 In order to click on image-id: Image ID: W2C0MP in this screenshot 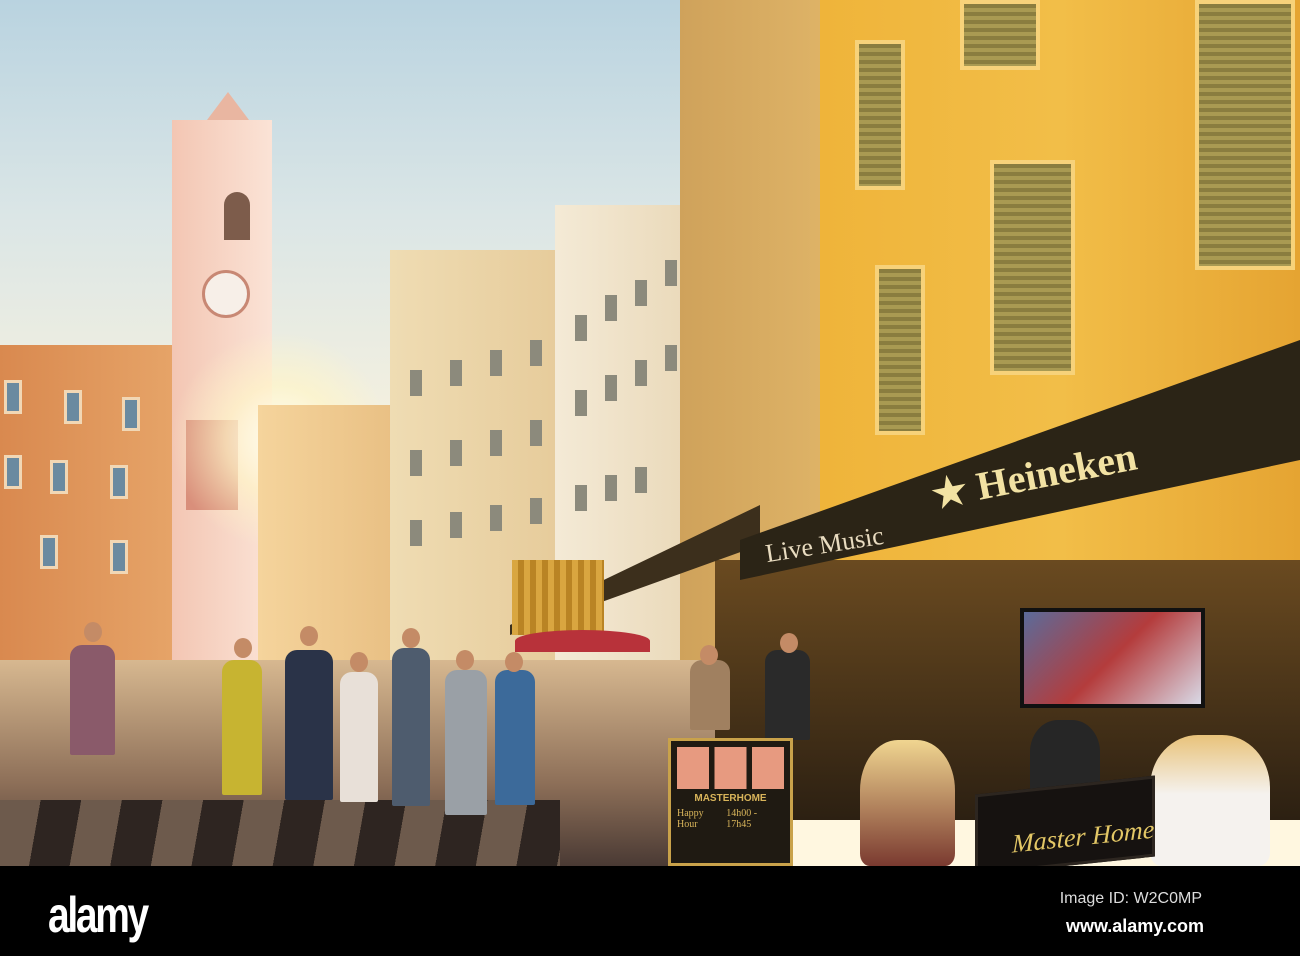, I will do `click(1130, 898)`.